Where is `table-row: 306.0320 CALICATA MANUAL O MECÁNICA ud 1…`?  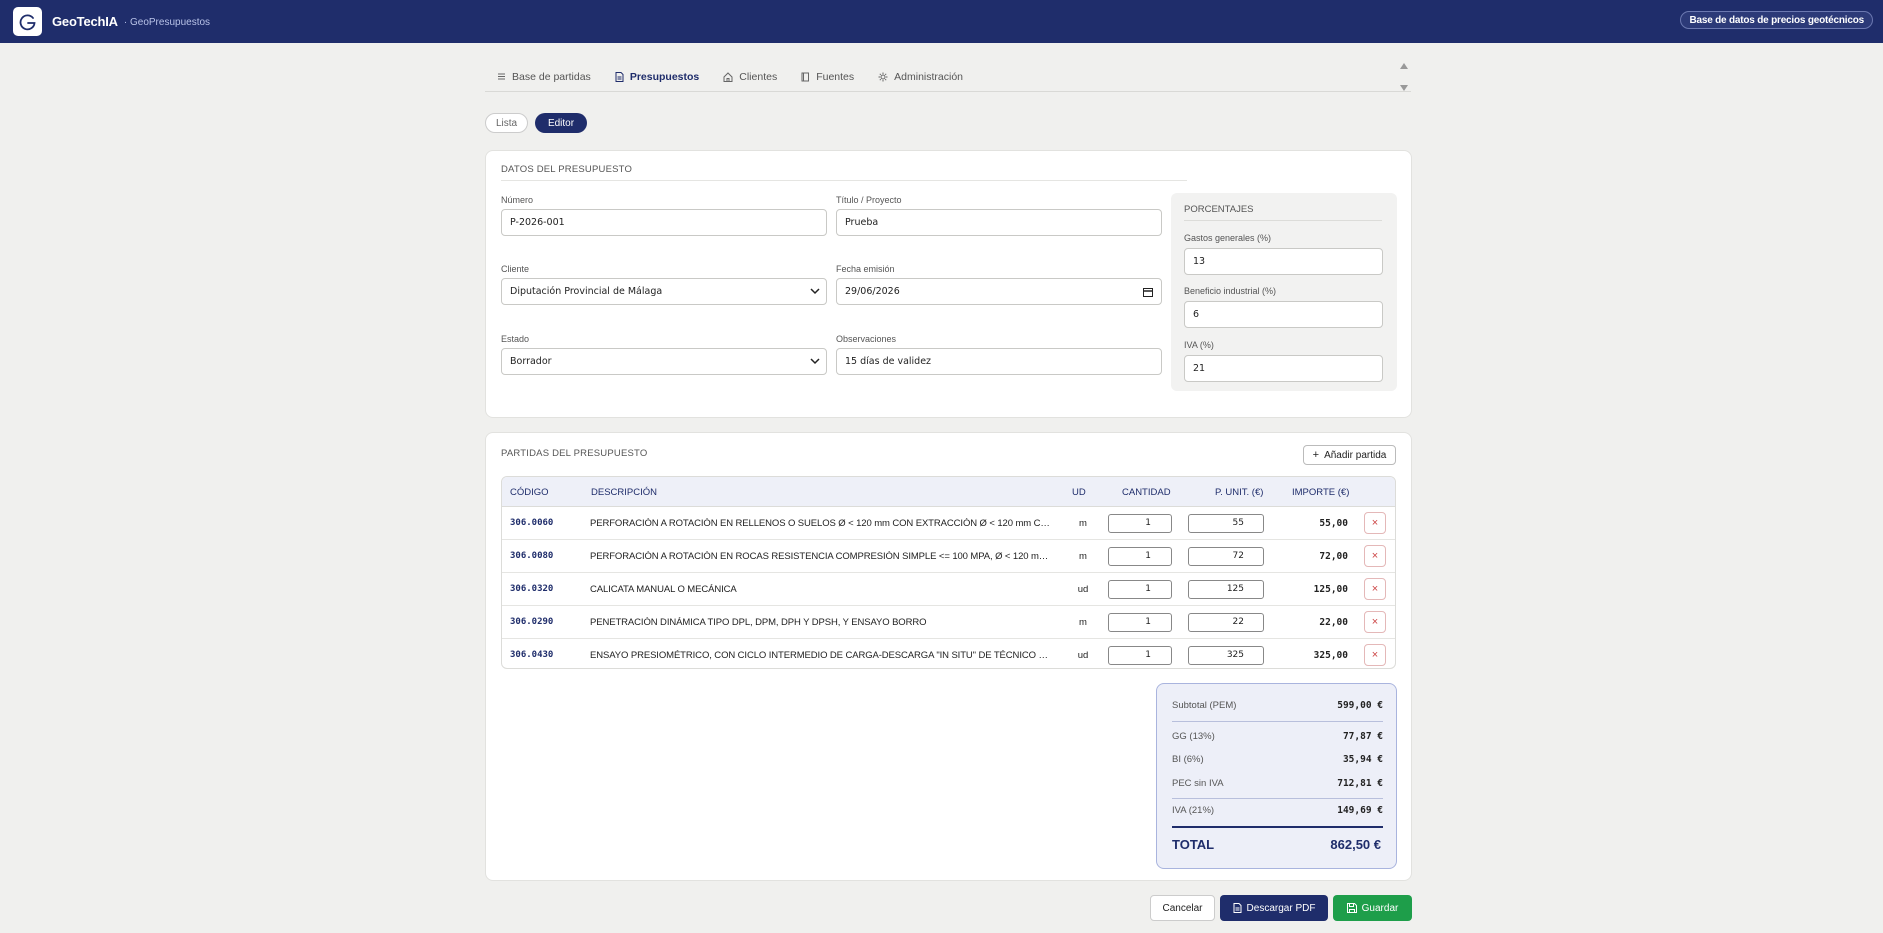 table-row: 306.0320 CALICATA MANUAL O MECÁNICA ud 1… is located at coordinates (948, 589).